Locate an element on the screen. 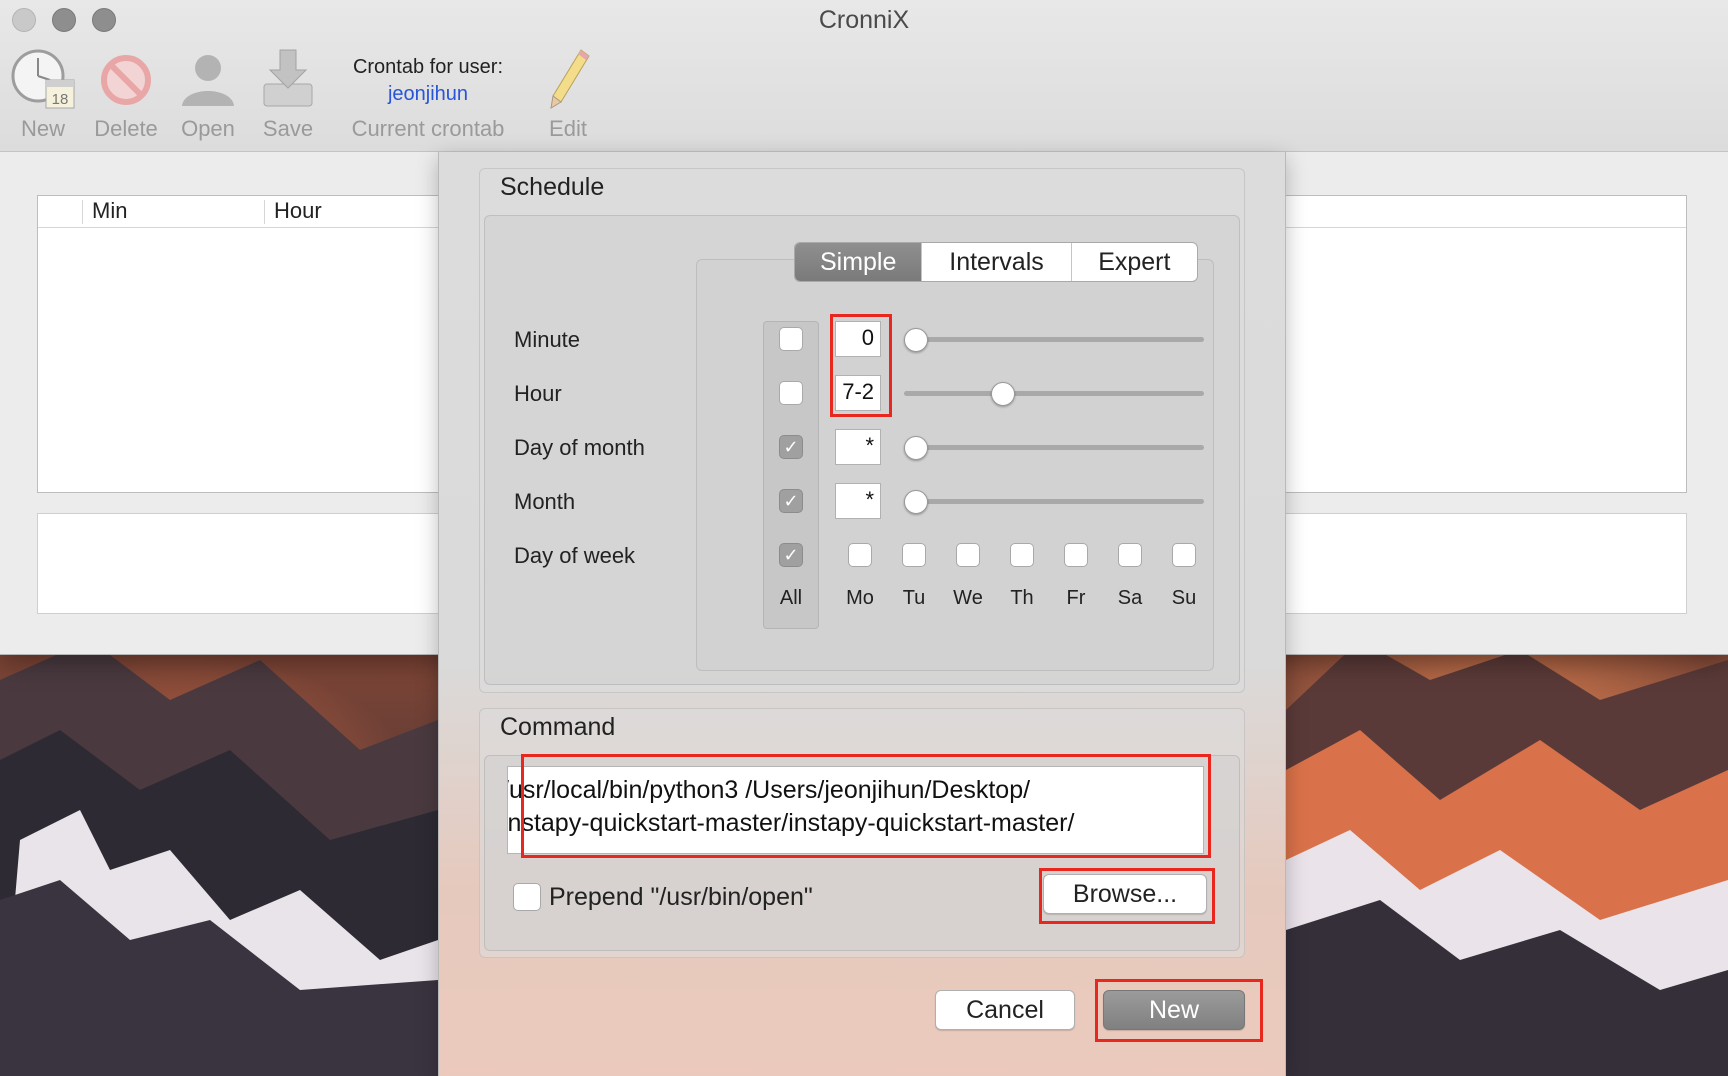 The width and height of the screenshot is (1728, 1076). browse-highlight is located at coordinates (1127, 896).